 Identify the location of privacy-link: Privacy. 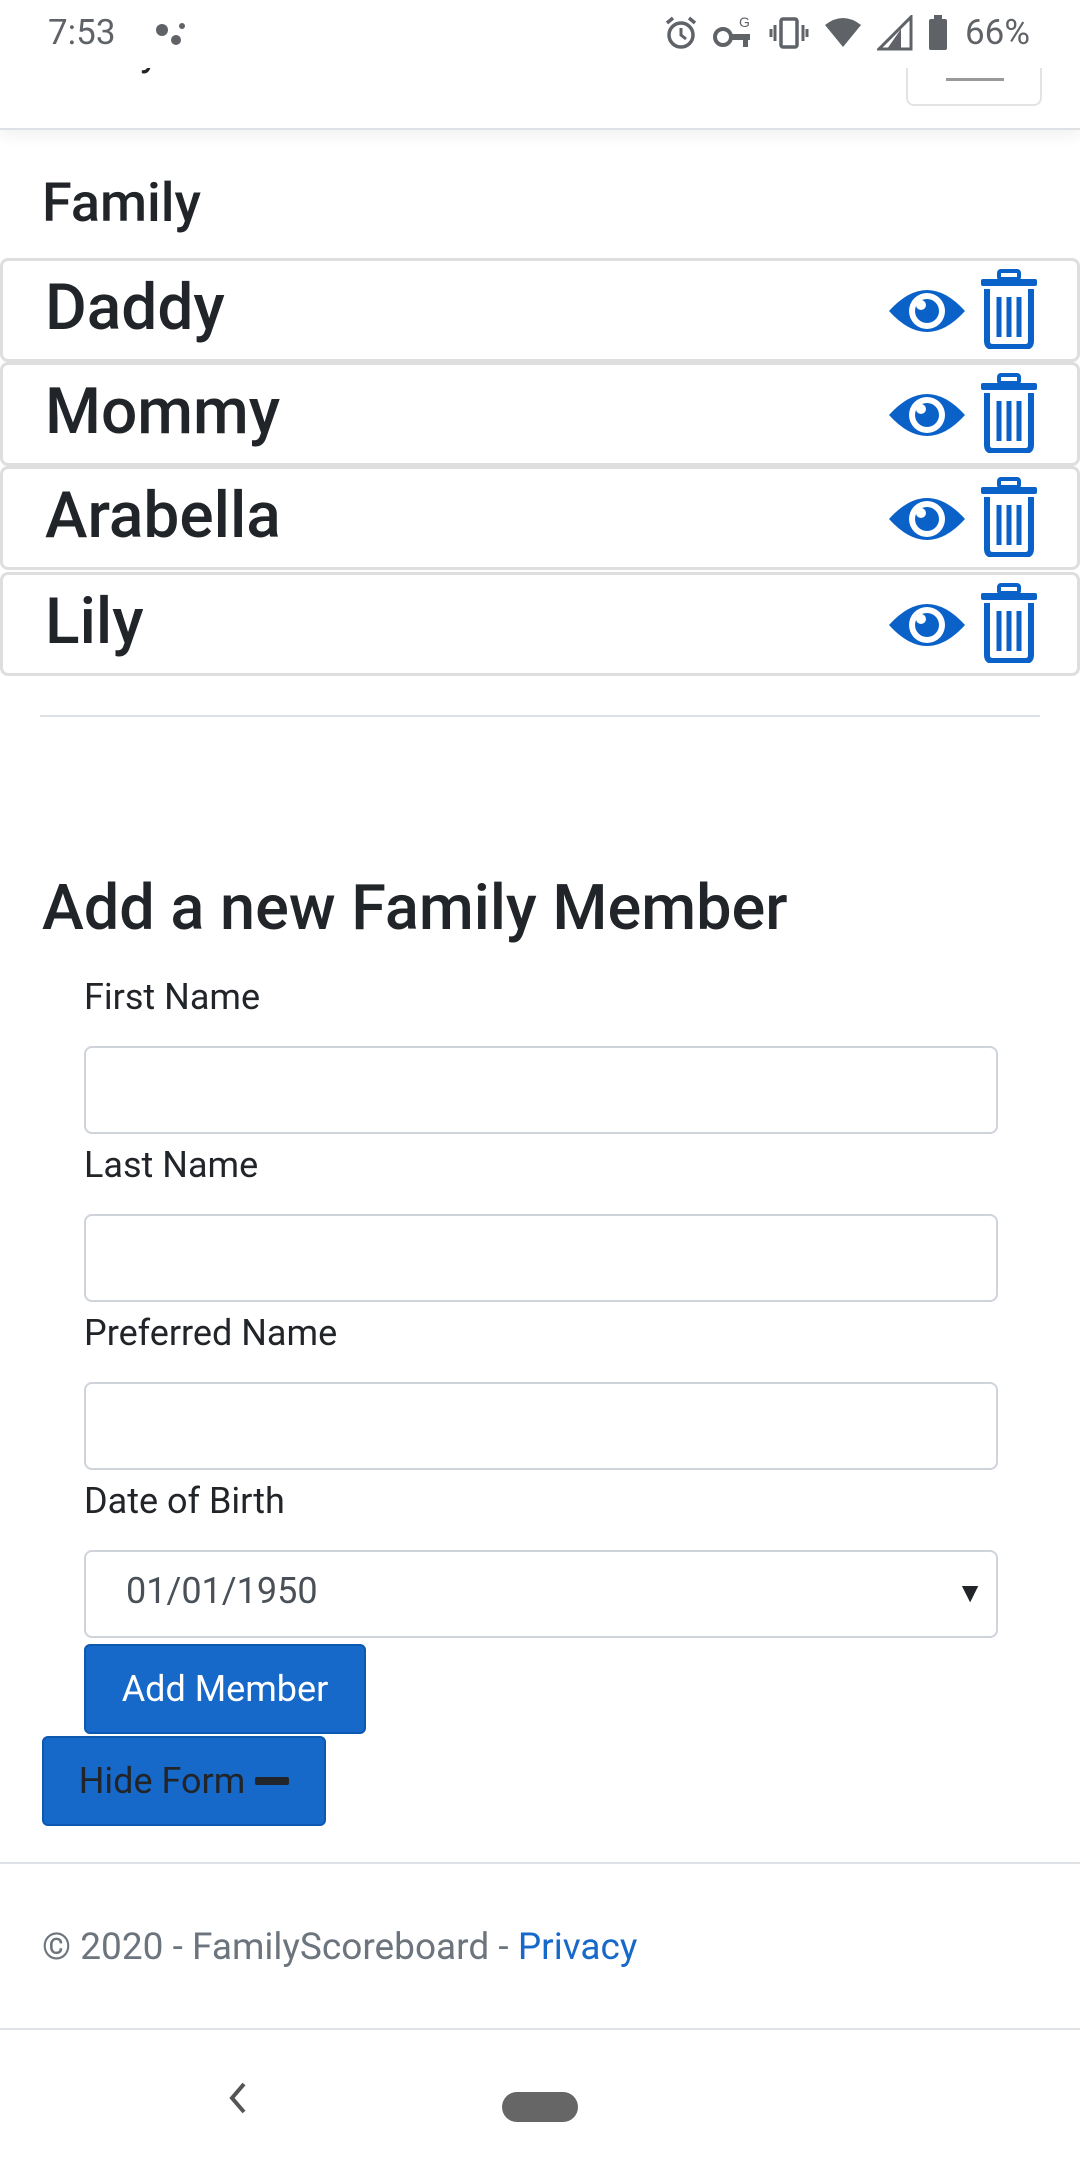
(578, 1947).